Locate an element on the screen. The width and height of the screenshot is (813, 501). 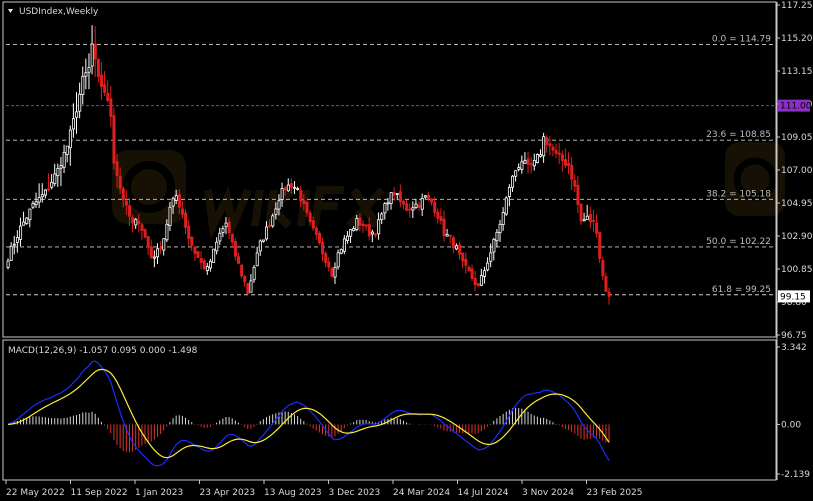
x-tick-label: 14 Jul 2024 is located at coordinates (483, 493).